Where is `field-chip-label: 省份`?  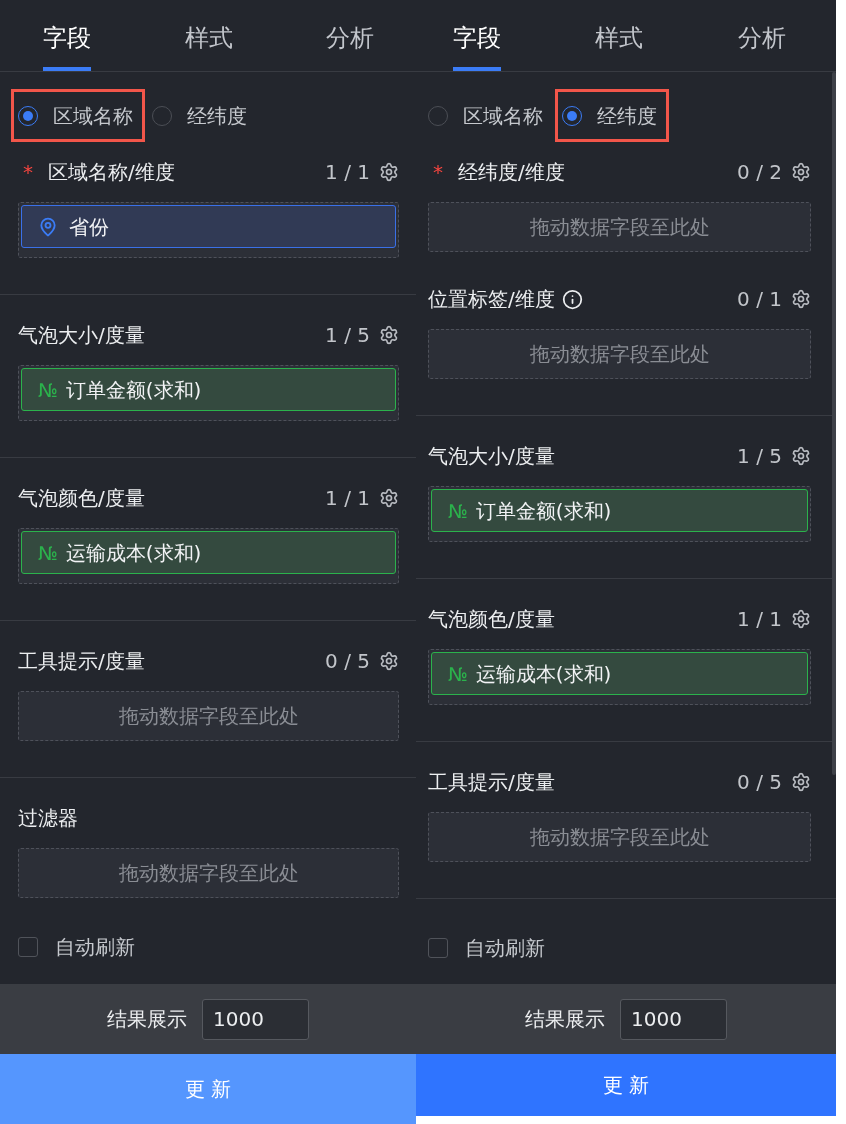 field-chip-label: 省份 is located at coordinates (89, 226).